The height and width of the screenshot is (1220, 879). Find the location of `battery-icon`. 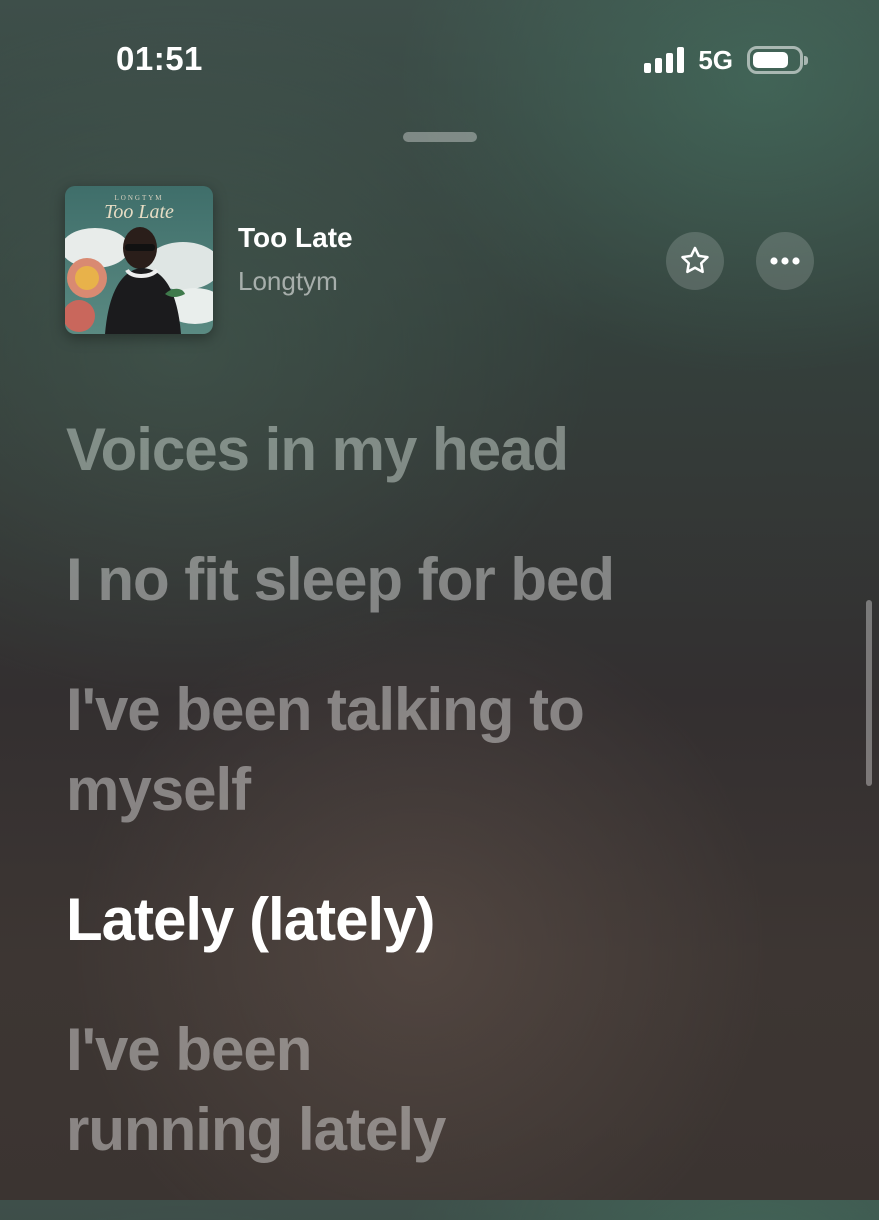

battery-icon is located at coordinates (777, 60).